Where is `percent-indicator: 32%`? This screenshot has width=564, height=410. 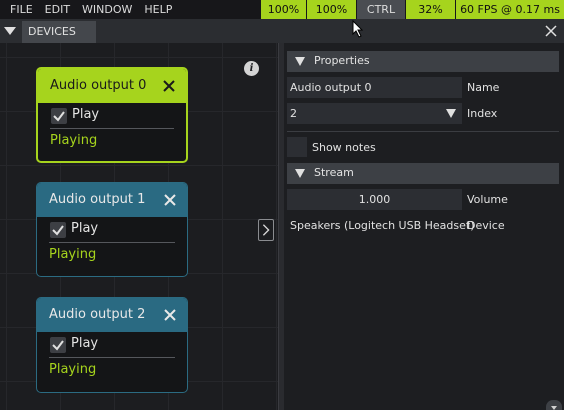
percent-indicator: 32% is located at coordinates (430, 9).